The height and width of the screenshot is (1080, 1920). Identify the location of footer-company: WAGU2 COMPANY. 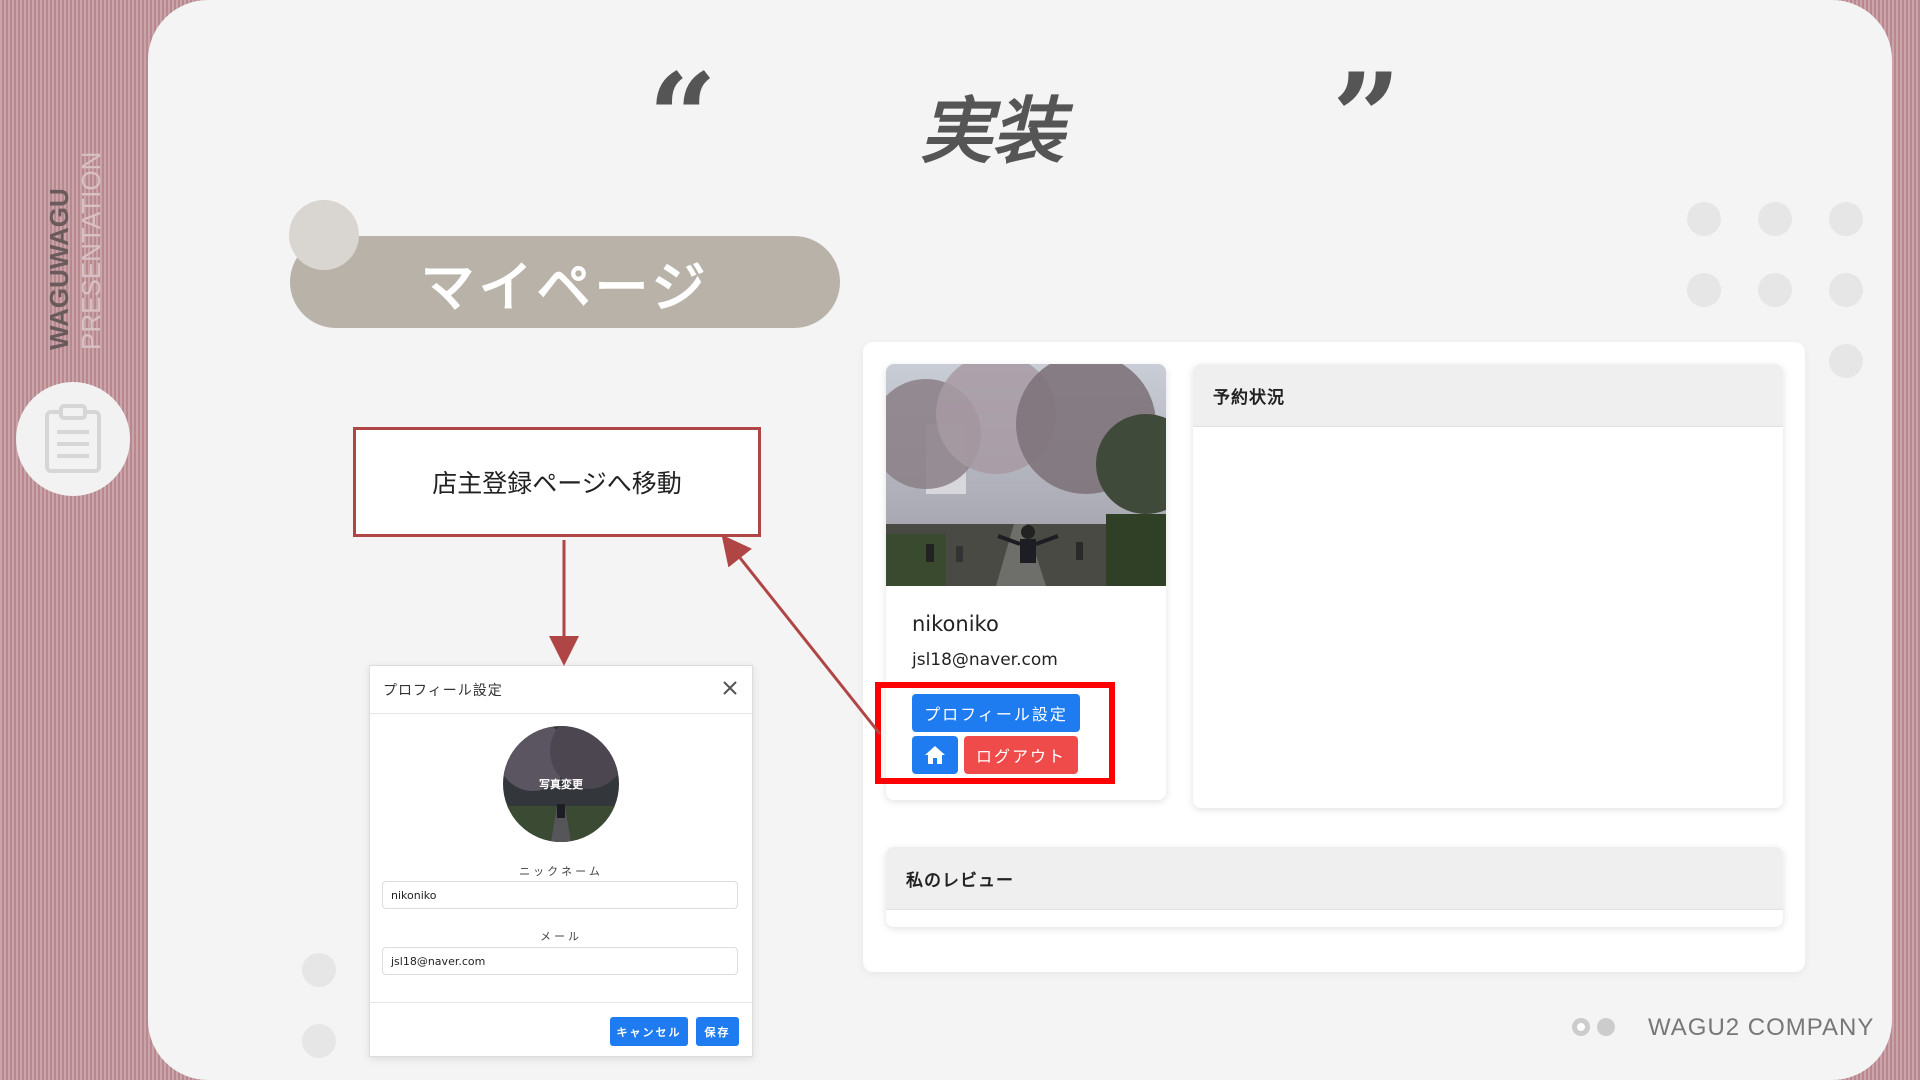
(1761, 1027).